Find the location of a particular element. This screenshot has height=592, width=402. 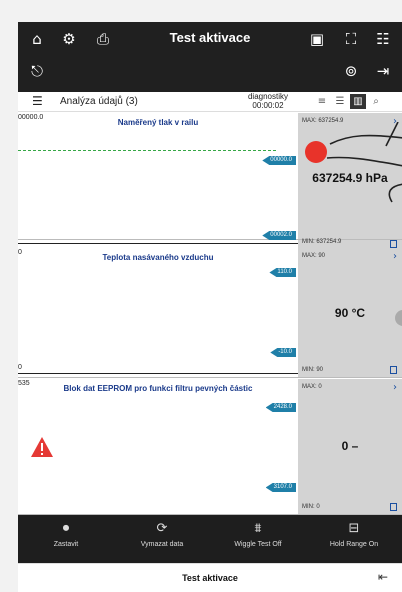

max-value: MAX: 90 is located at coordinates (314, 256).